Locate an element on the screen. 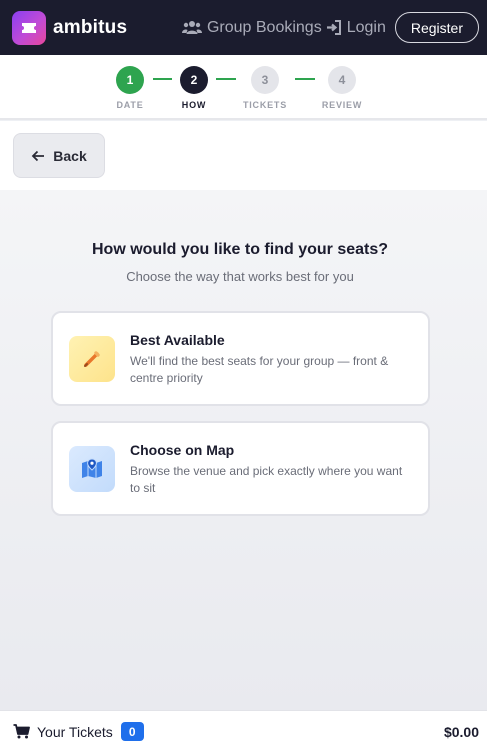 Image resolution: width=487 pixels, height=752 pixels. step-number: 3 is located at coordinates (265, 80).